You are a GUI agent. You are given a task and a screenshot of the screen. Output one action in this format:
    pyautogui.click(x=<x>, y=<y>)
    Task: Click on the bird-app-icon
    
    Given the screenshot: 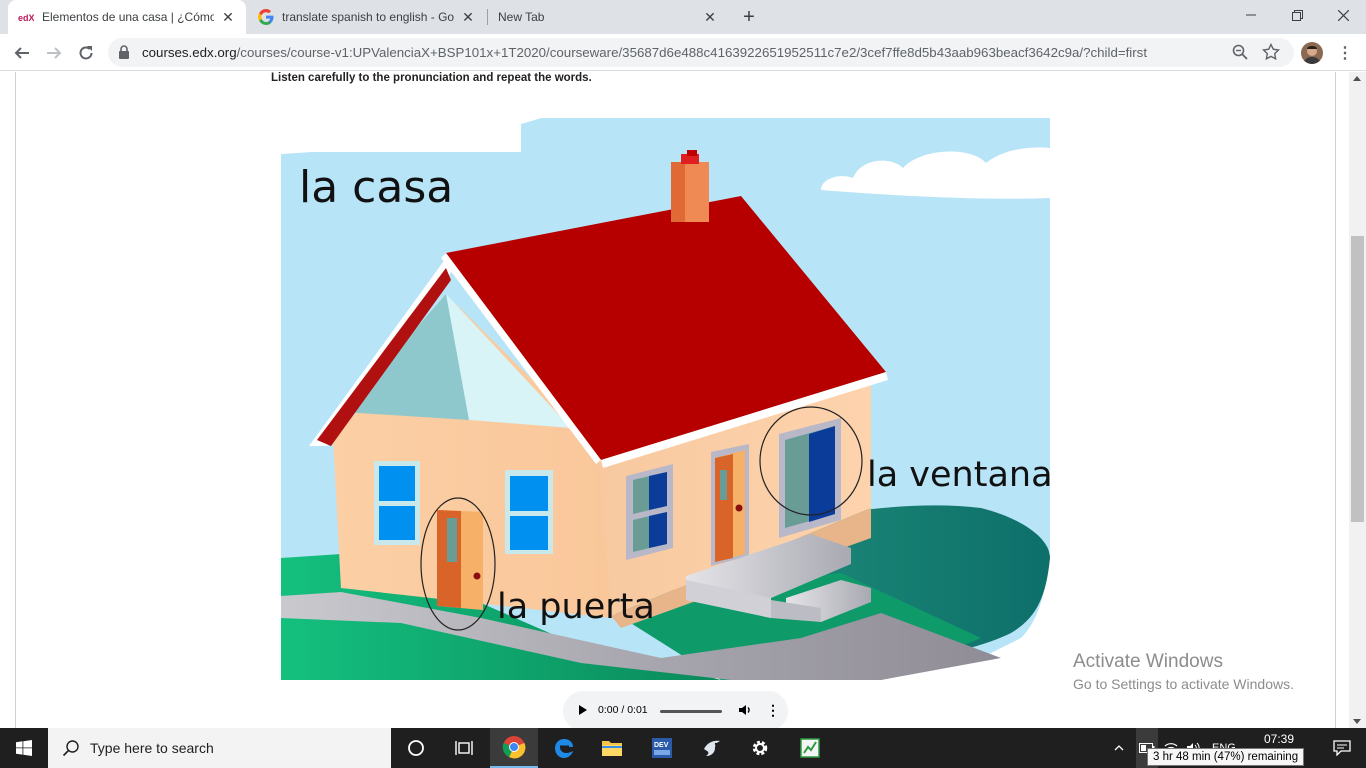 What is the action you would take?
    pyautogui.click(x=712, y=748)
    